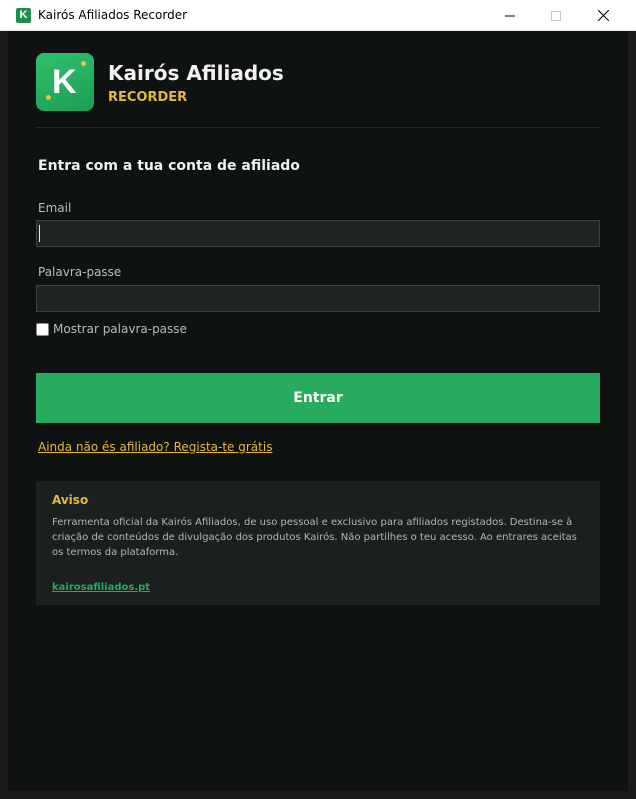 The width and height of the screenshot is (636, 799). I want to click on login-heading: Entra com a tua conta de afiliado, so click(169, 166).